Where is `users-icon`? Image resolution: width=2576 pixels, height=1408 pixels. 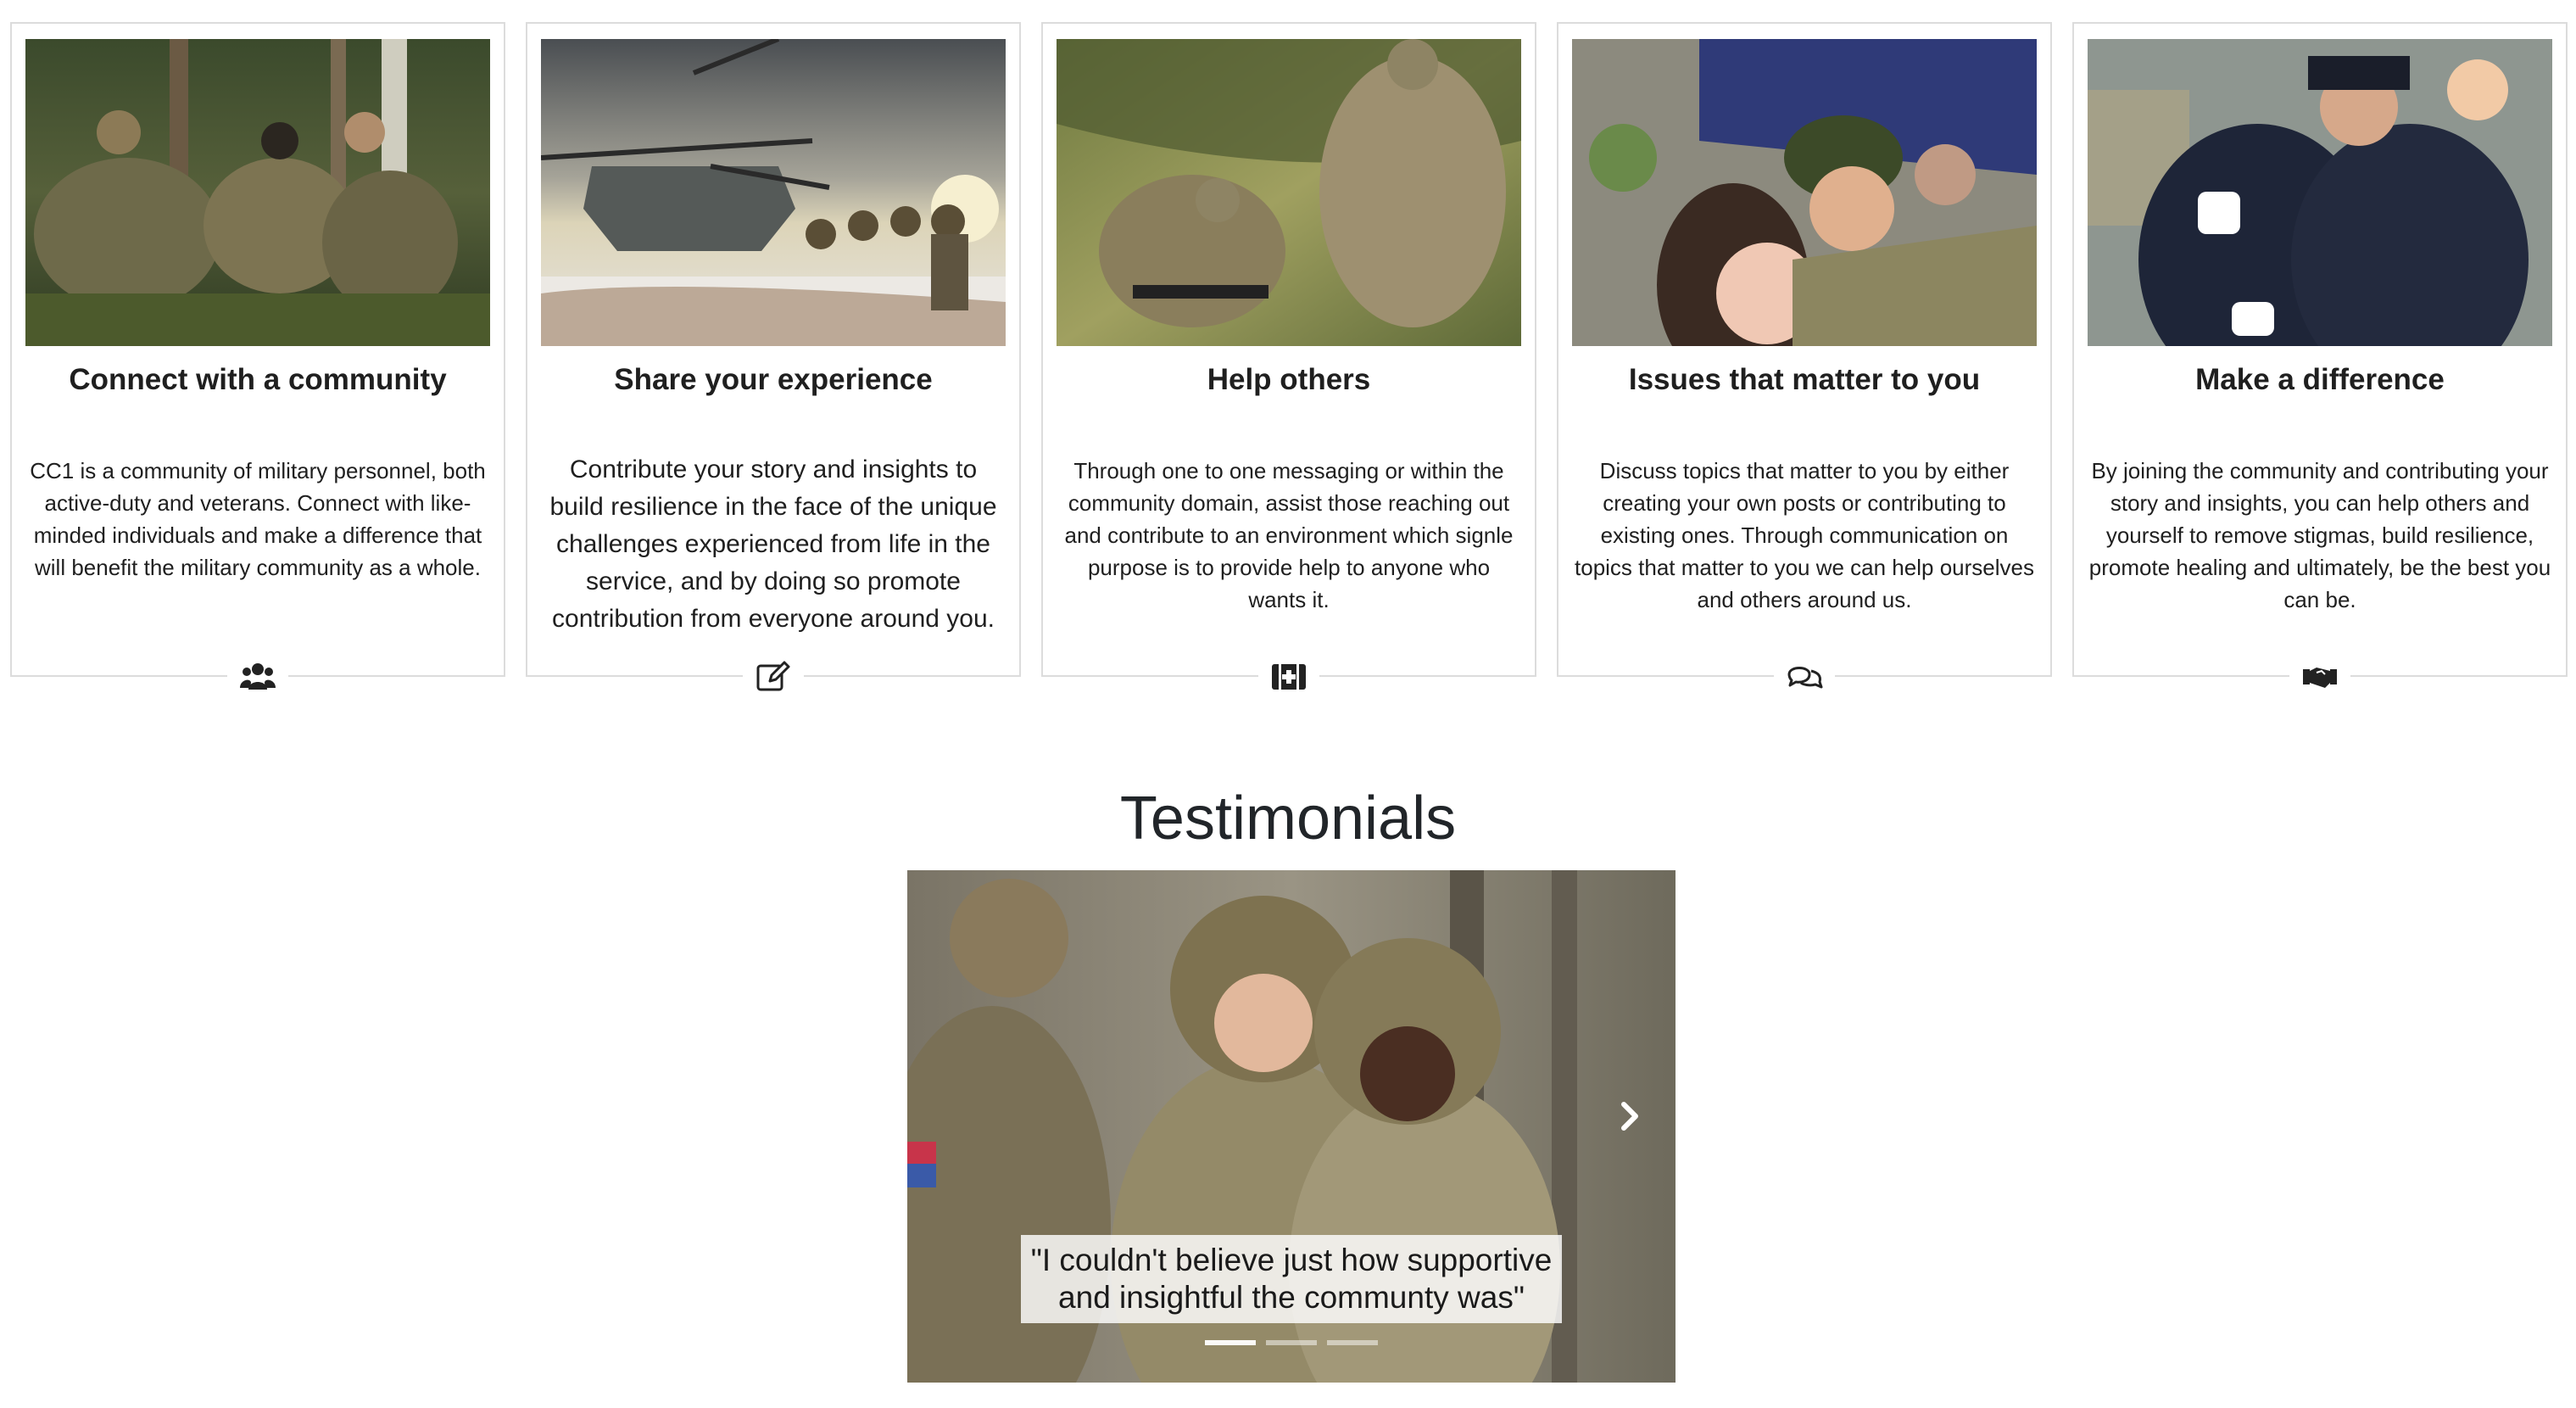 users-icon is located at coordinates (257, 676).